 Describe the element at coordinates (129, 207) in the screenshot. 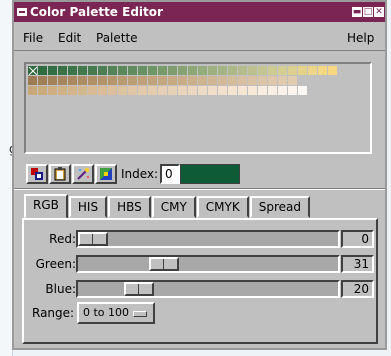

I see `tab-hbs: HBS` at that location.